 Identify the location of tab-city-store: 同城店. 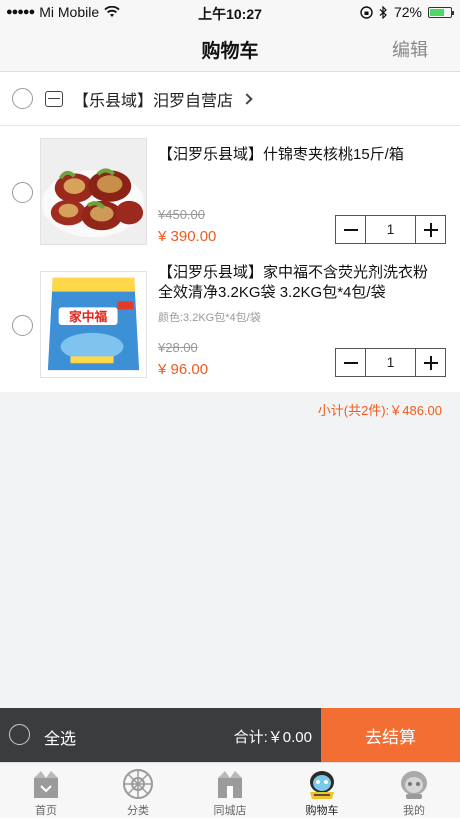
(230, 790).